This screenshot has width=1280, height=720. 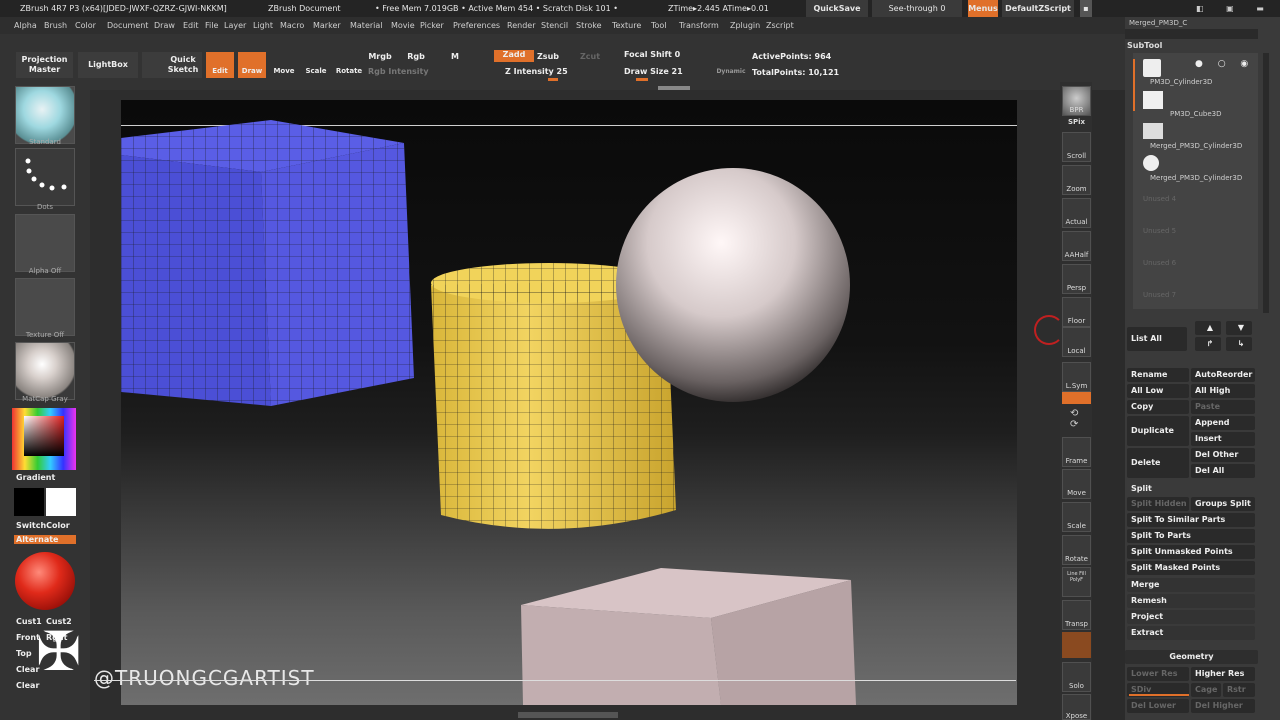 What do you see at coordinates (745, 25) in the screenshot?
I see `menu-zplugin: Zplugin` at bounding box center [745, 25].